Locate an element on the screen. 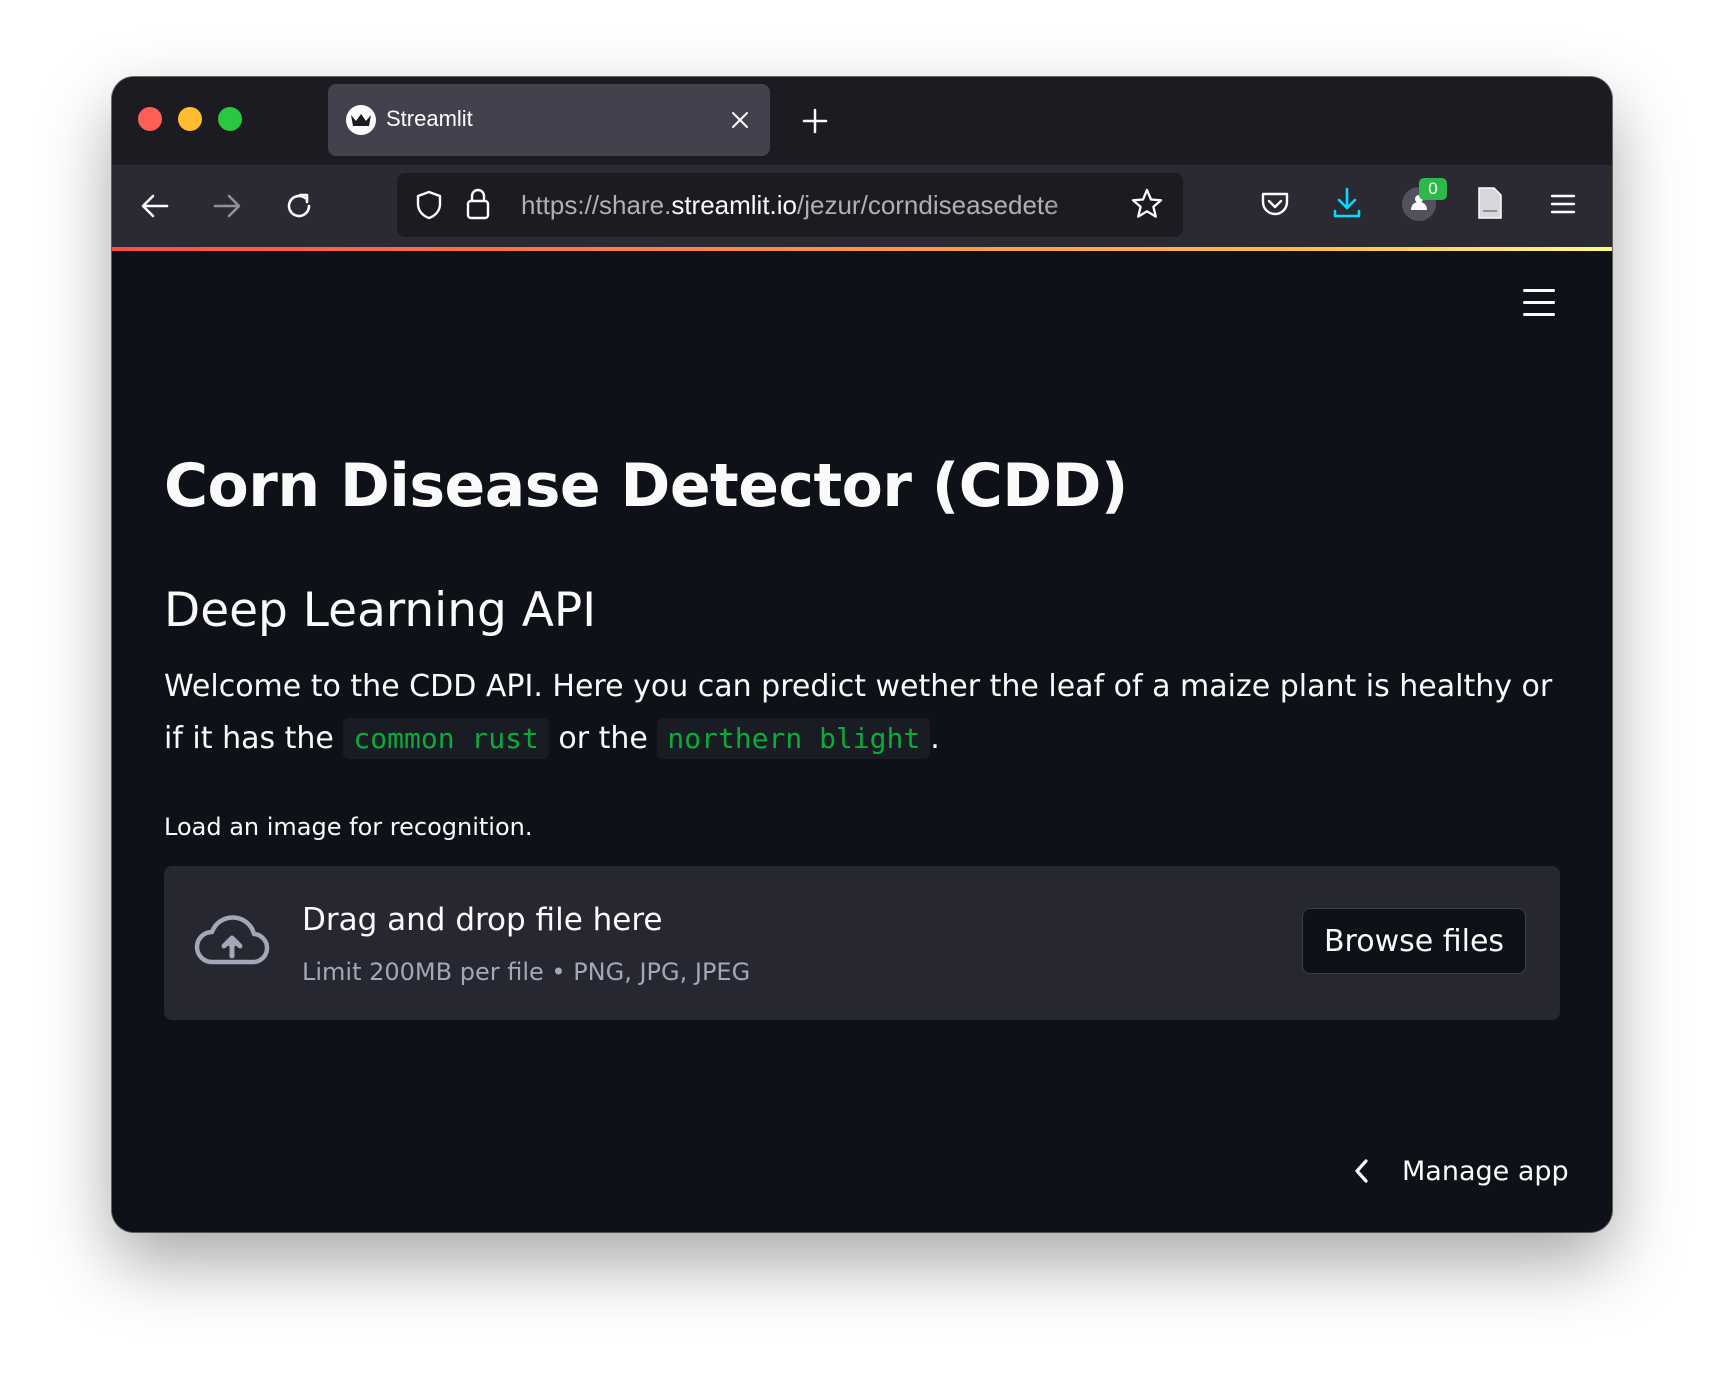  code-common-rust: common rust is located at coordinates (446, 738).